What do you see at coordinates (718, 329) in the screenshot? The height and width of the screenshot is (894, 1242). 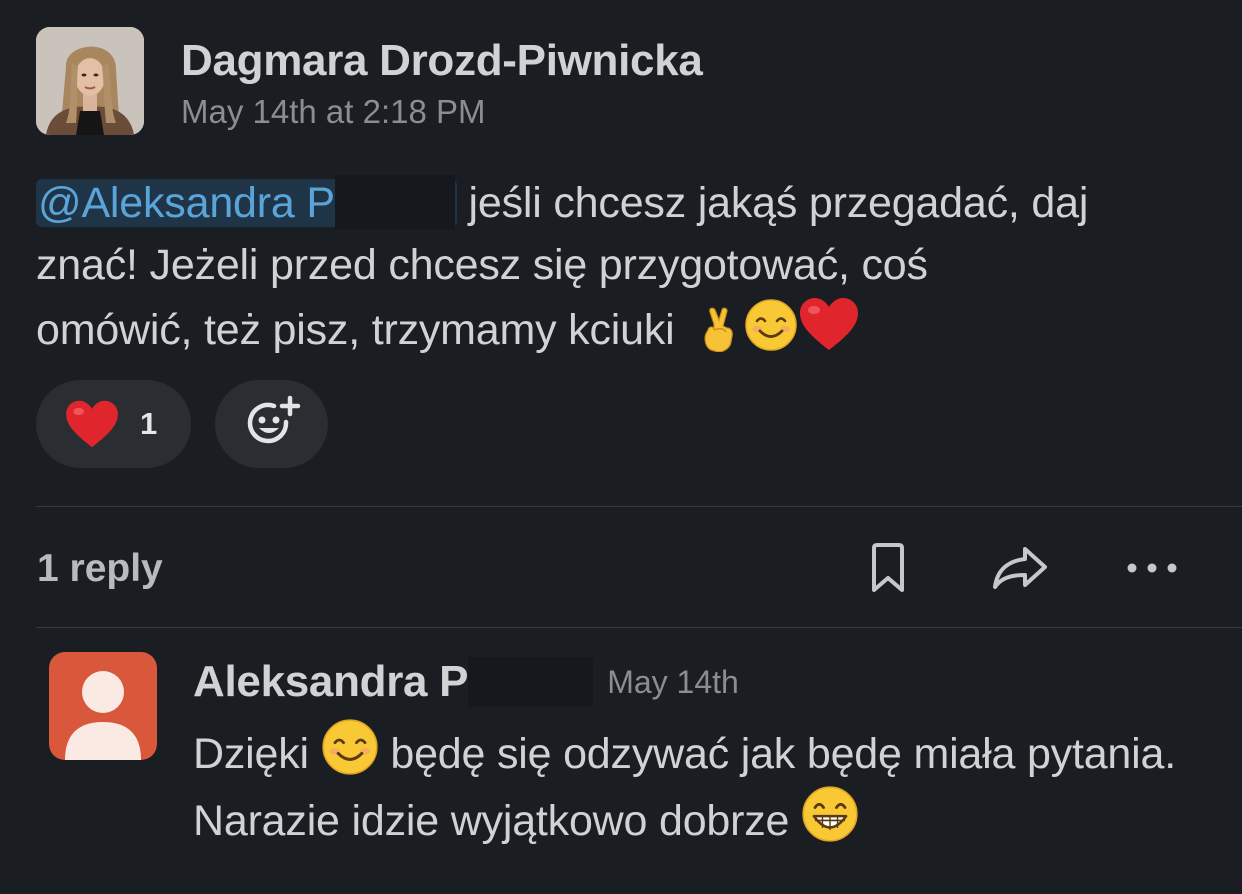 I see `crossed-fingers-emoji` at bounding box center [718, 329].